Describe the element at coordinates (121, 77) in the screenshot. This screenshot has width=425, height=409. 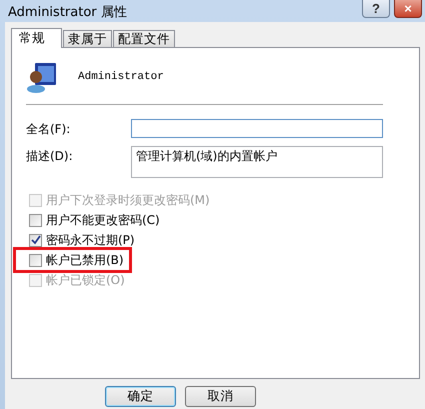
I see `user-name: Administrator` at that location.